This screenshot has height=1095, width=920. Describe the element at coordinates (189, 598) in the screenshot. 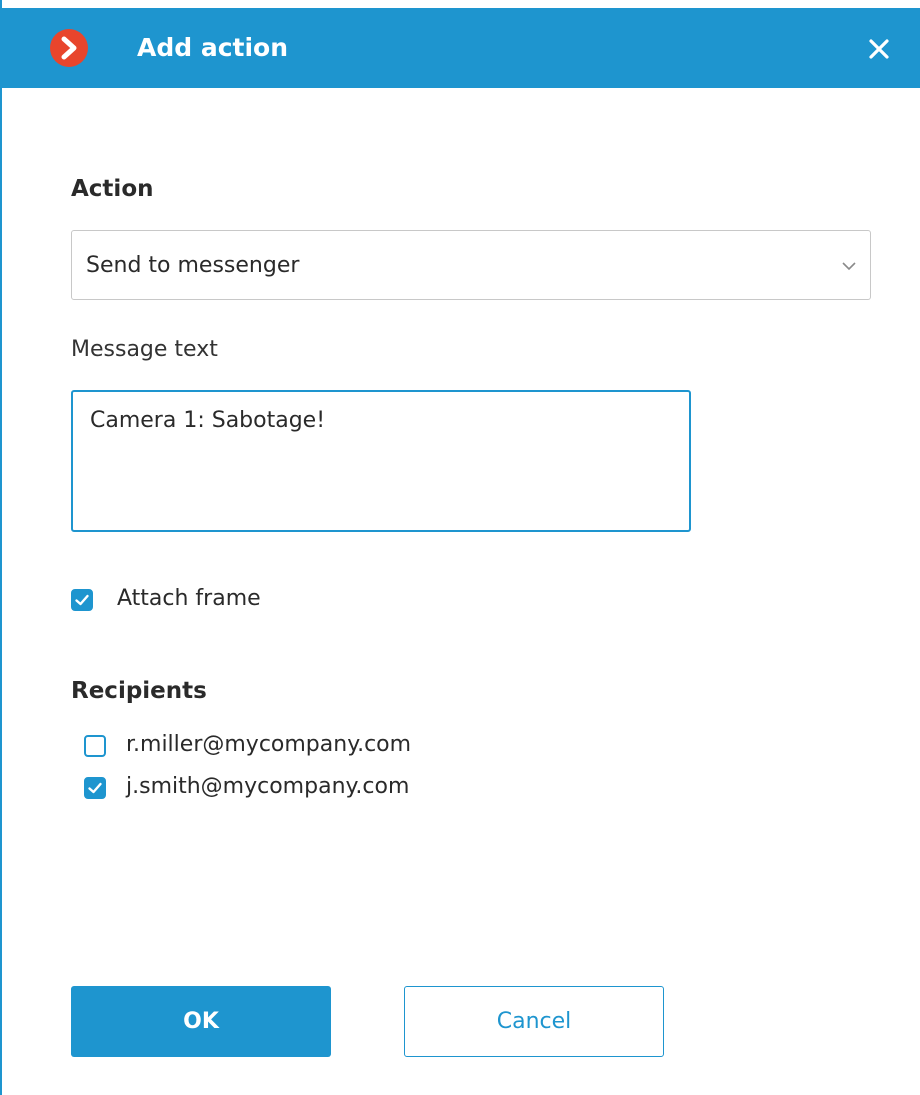

I see `attach-frame-label: Attach frame` at that location.